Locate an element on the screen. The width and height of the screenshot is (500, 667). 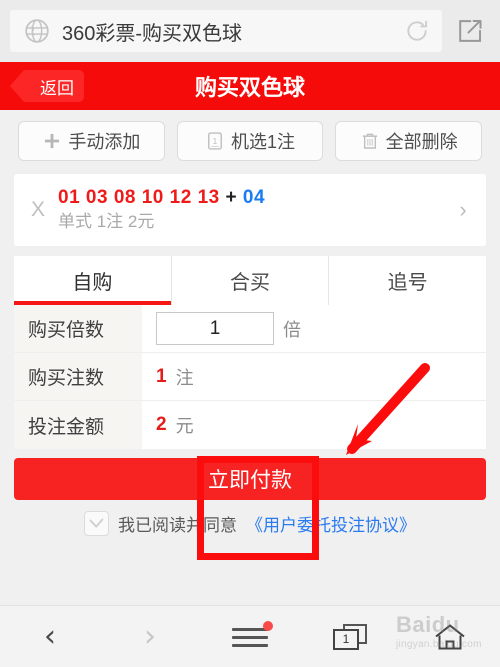
ticket-subtitle: 单式 1注 2元 is located at coordinates (106, 221).